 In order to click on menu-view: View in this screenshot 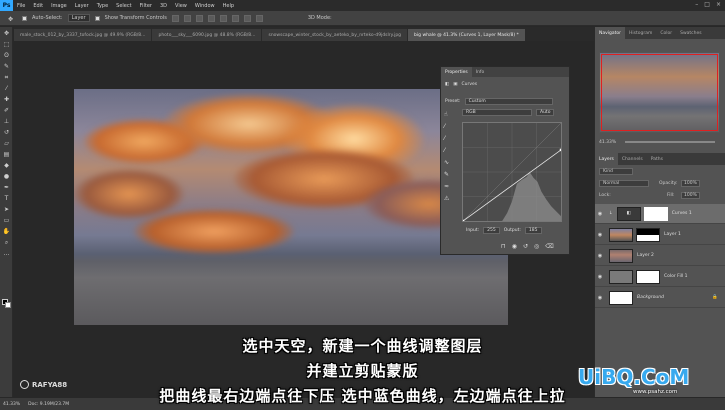, I will do `click(181, 6)`.